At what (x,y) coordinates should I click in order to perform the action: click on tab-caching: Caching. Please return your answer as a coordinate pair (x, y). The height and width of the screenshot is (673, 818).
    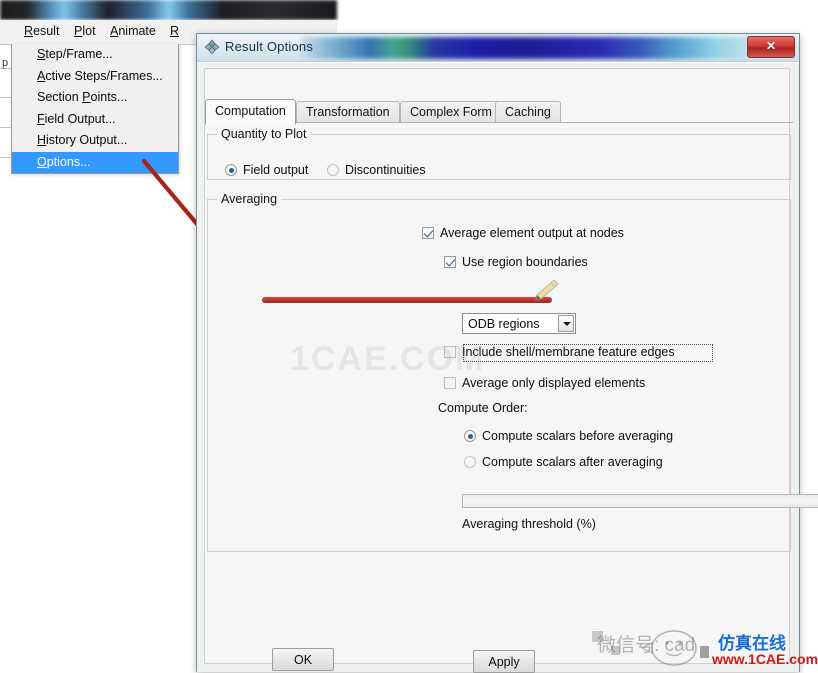
    Looking at the image, I should click on (528, 112).